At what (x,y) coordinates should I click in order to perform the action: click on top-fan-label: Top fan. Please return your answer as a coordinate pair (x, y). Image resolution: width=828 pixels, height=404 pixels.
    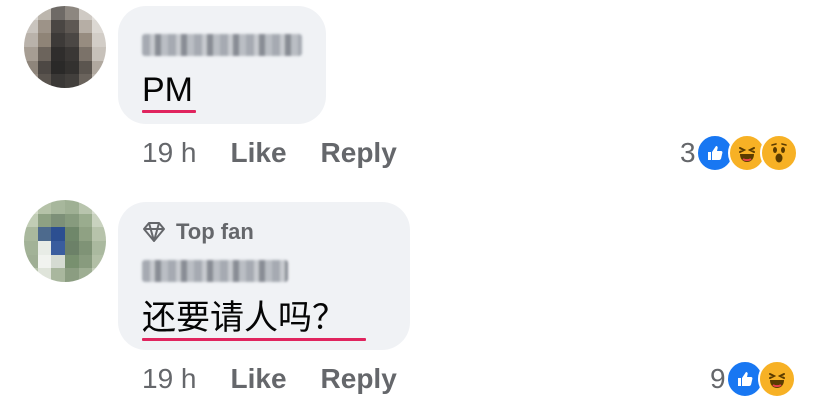
    Looking at the image, I should click on (215, 231).